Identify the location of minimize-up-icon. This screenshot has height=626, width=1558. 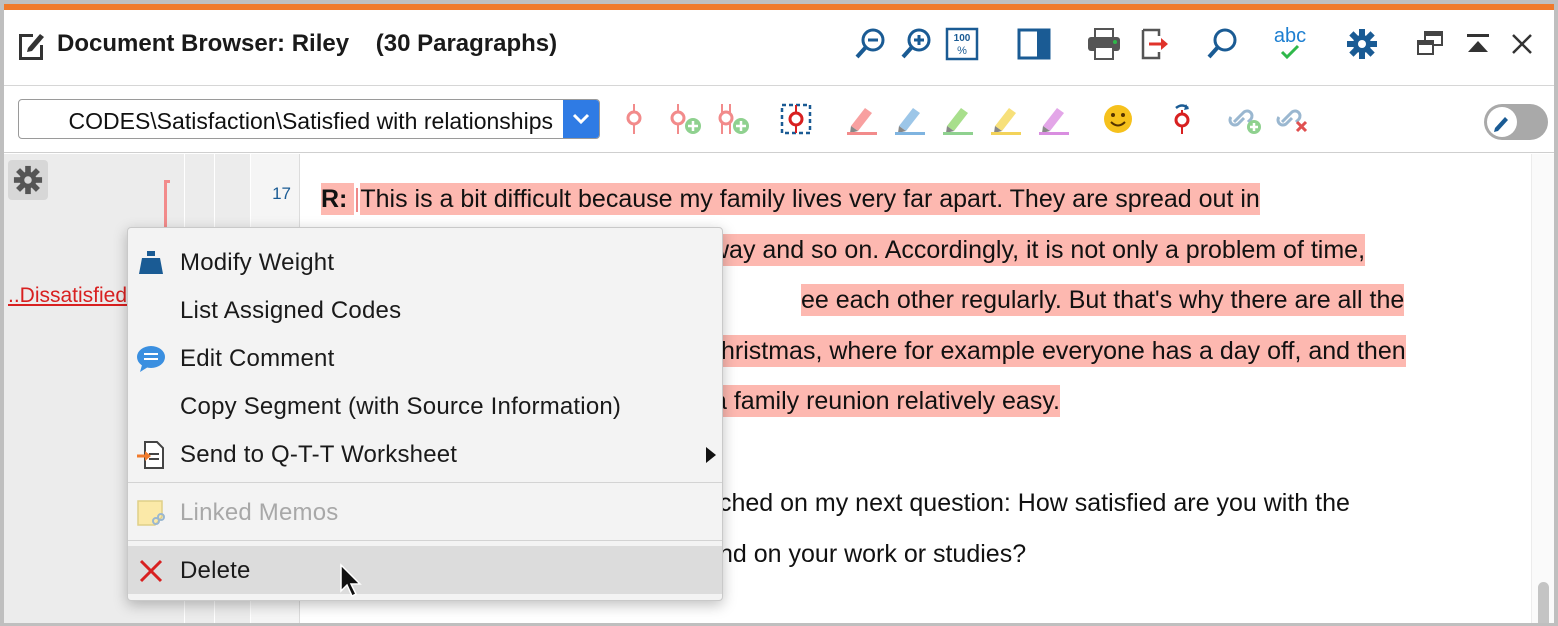
(1478, 44).